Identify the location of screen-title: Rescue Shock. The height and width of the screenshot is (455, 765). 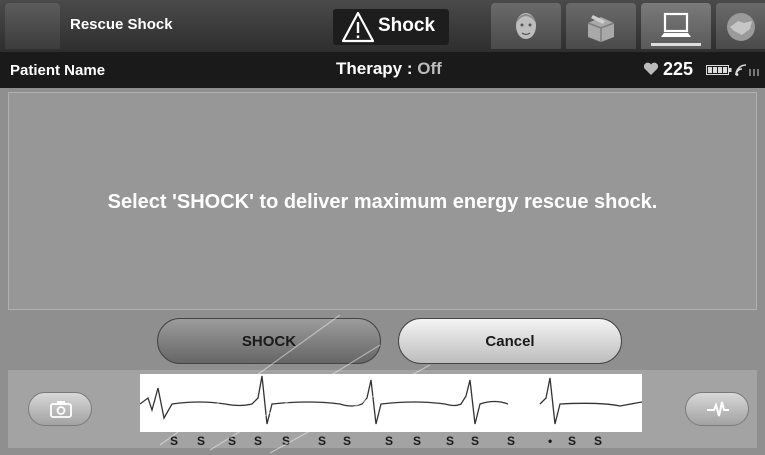
(121, 24).